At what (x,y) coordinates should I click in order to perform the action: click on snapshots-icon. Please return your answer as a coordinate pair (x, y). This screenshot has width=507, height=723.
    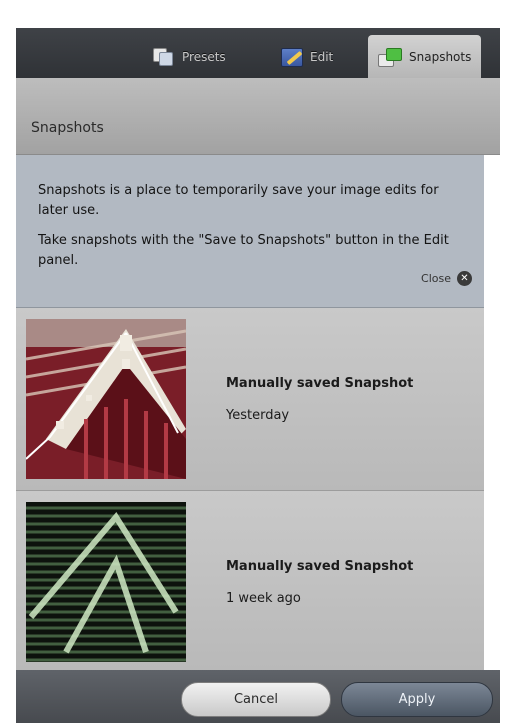
    Looking at the image, I should click on (390, 57).